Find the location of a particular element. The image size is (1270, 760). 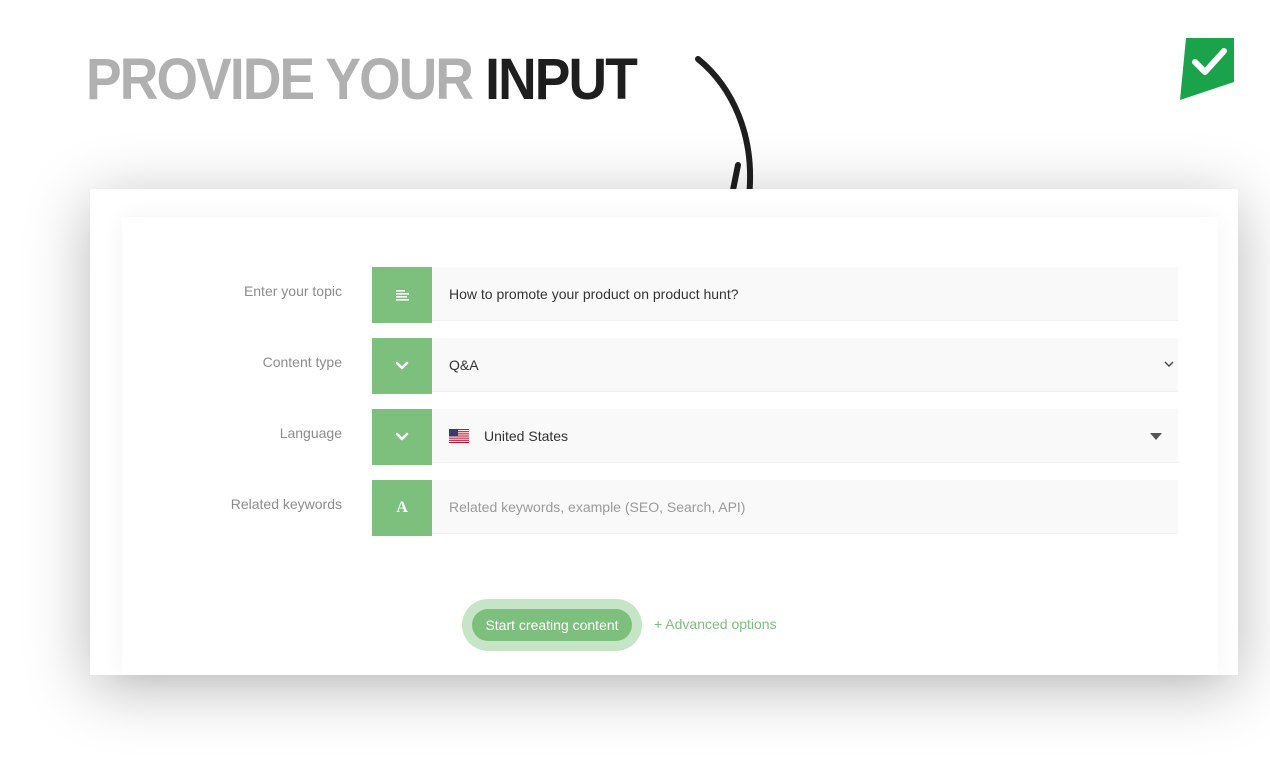

start-creating-button: Start creating content is located at coordinates (552, 625).